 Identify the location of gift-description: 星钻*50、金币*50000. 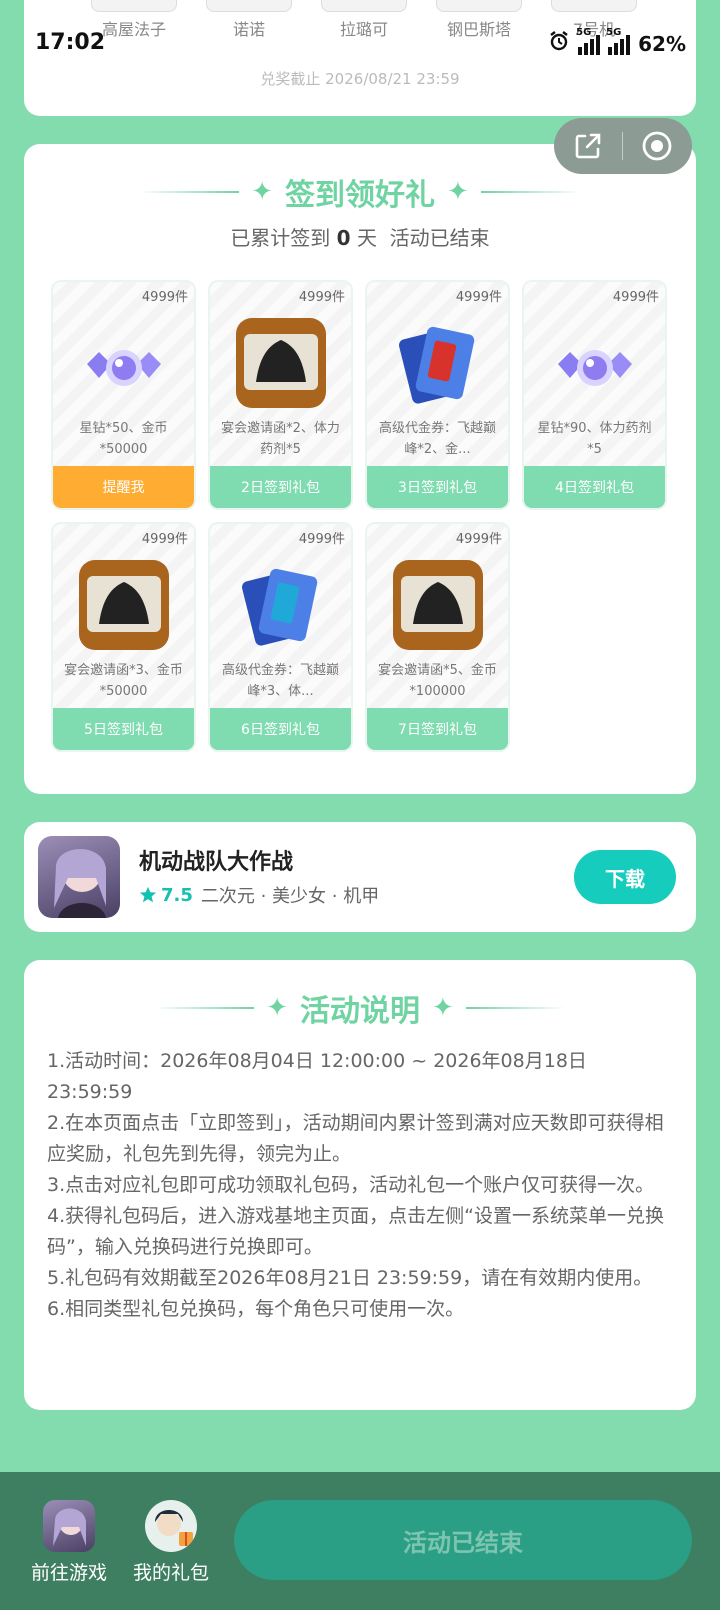
(123, 439).